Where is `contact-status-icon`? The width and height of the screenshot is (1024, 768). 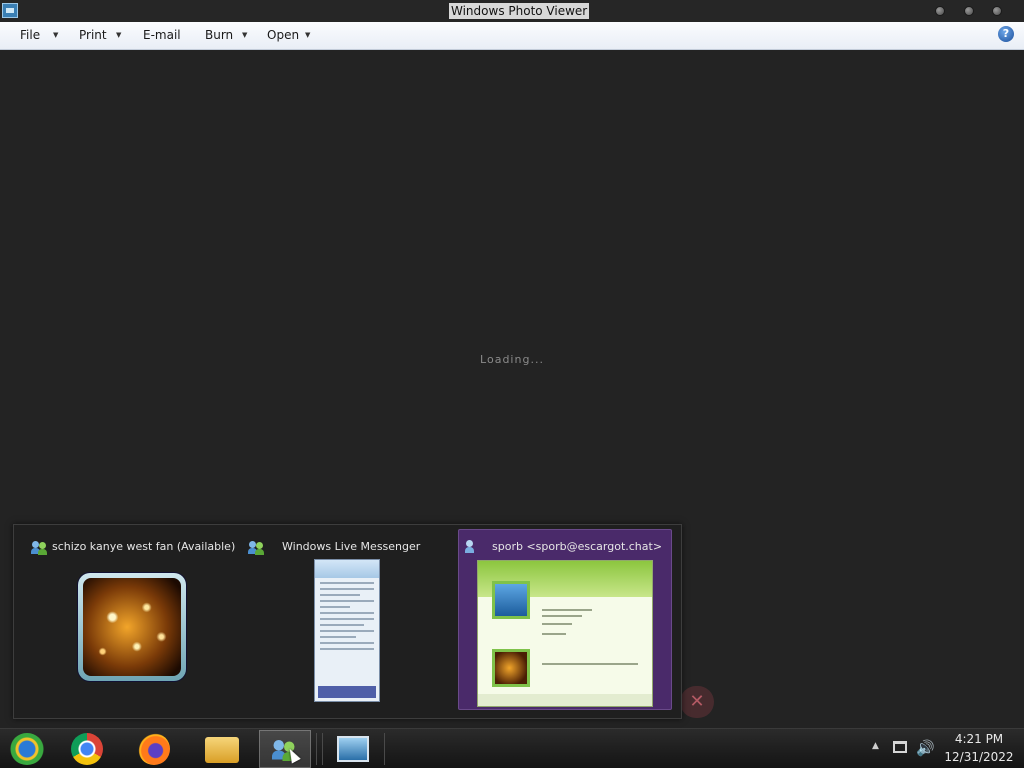 contact-status-icon is located at coordinates (474, 547).